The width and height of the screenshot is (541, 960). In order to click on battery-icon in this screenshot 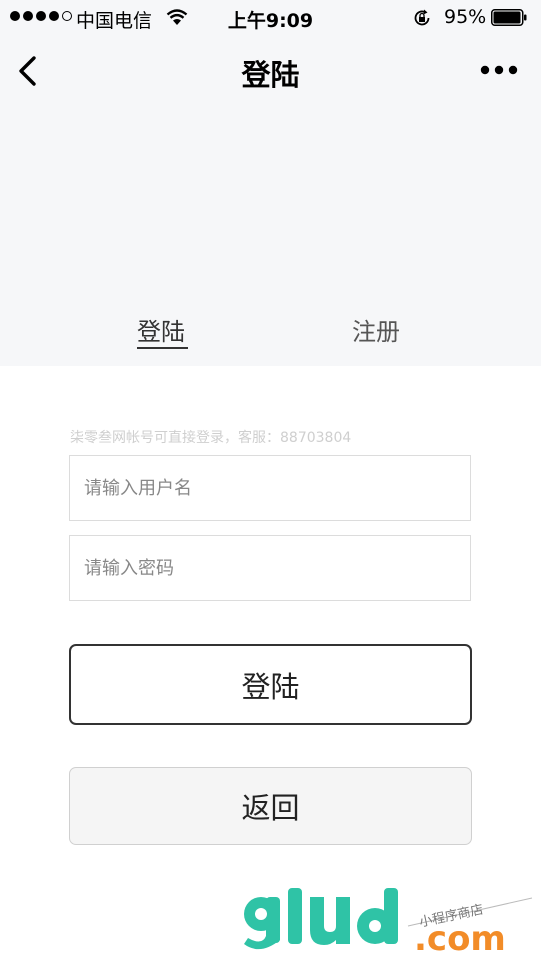, I will do `click(509, 17)`.